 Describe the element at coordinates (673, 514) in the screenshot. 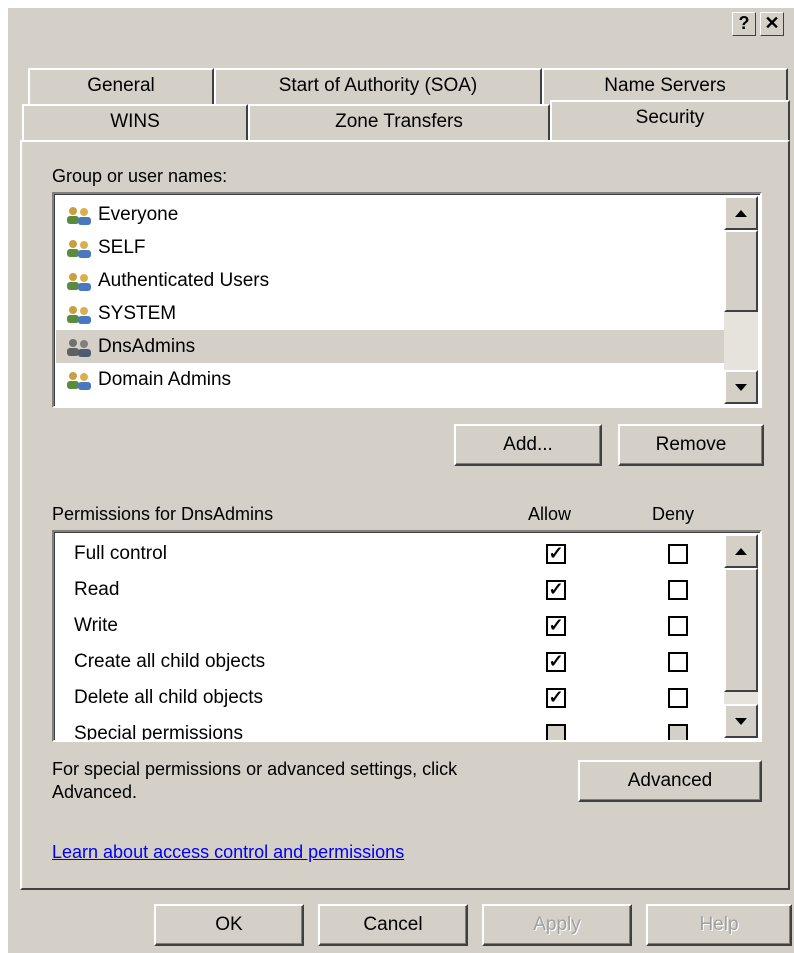

I see `deny-header: Deny` at that location.